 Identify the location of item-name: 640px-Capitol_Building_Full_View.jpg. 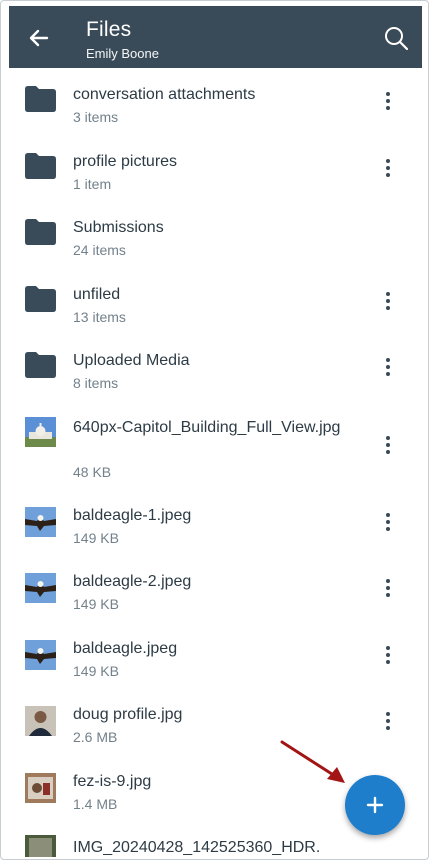
(207, 427).